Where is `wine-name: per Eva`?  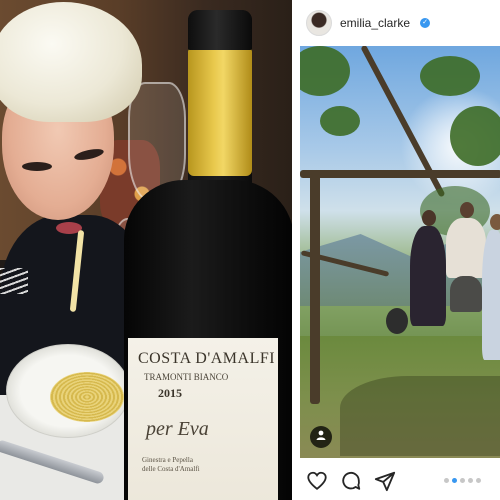 wine-name: per Eva is located at coordinates (177, 429).